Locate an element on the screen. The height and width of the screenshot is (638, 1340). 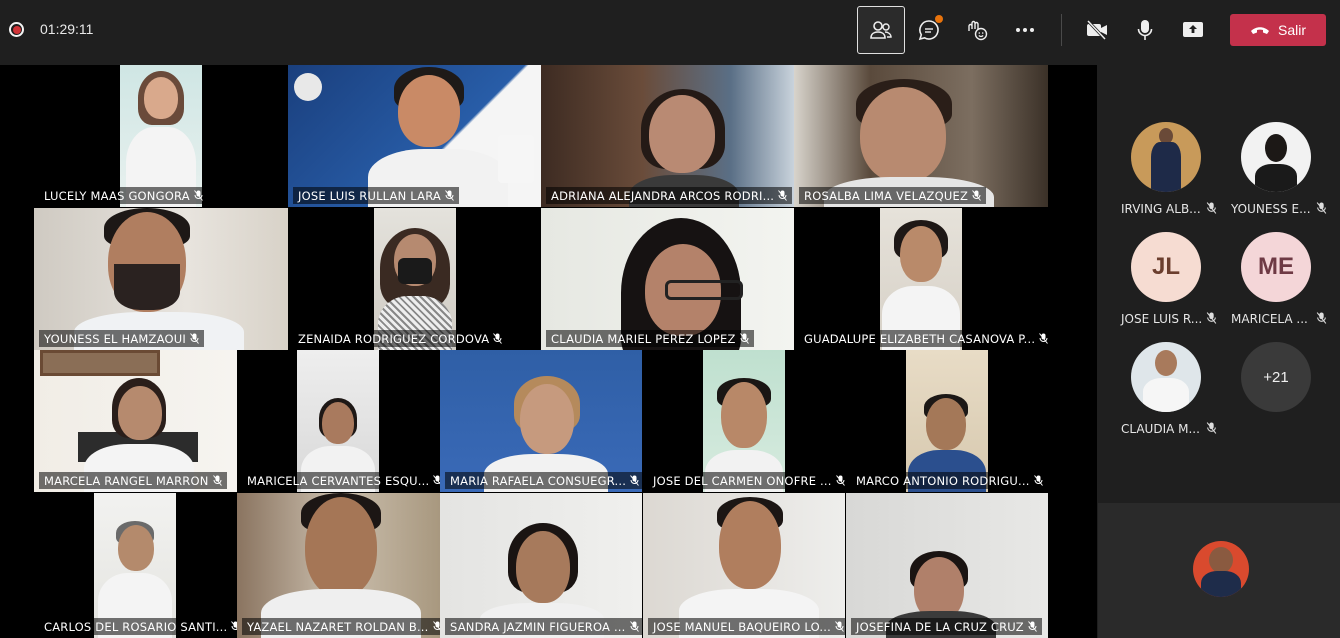
video-tile: JOSEFINA DE LA CRUZ CRUZ is located at coordinates (947, 565).